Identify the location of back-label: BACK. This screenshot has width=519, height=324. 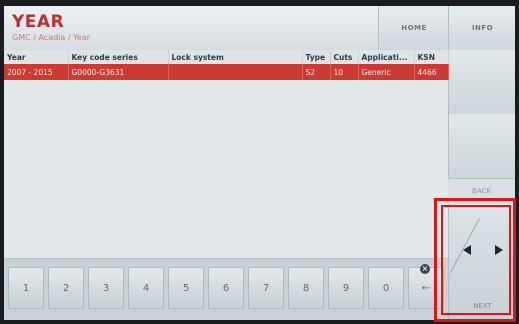
(481, 191).